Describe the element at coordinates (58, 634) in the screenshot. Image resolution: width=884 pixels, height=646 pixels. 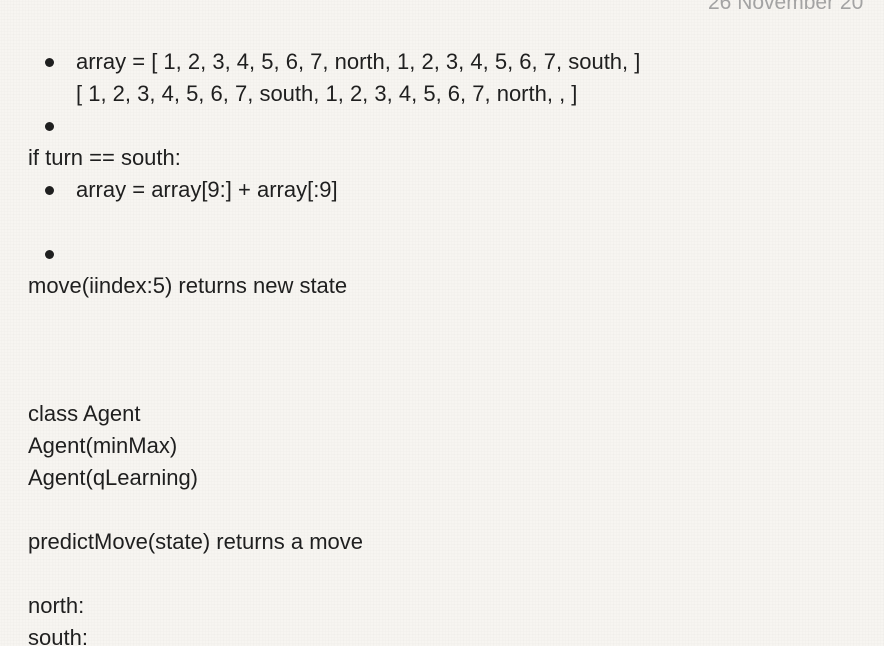
I see `note-line-south: south:` at that location.